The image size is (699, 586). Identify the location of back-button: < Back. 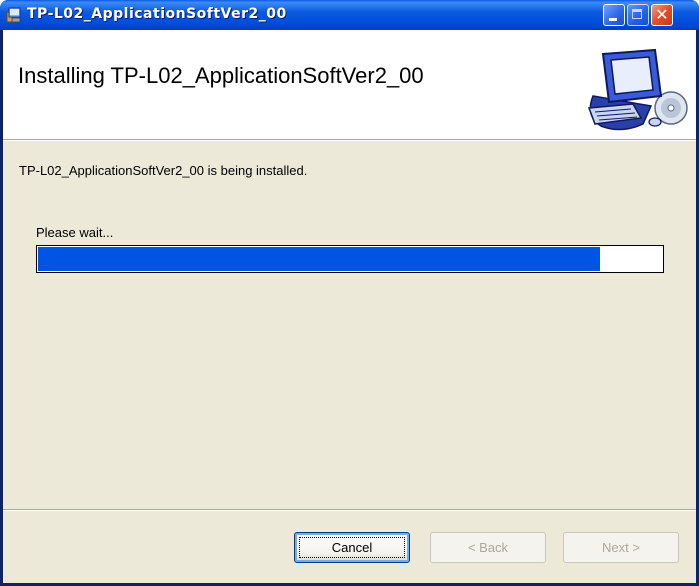
(488, 547).